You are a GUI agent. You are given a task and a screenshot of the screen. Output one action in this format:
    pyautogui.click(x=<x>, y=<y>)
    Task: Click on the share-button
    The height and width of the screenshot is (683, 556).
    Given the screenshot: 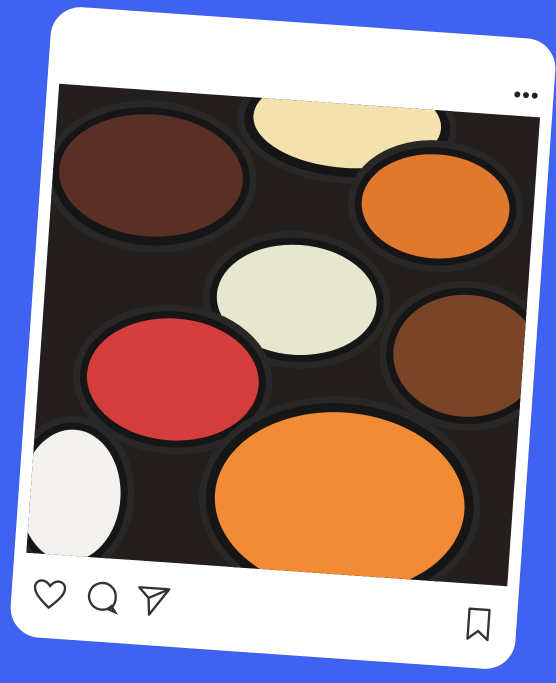 What is the action you would take?
    pyautogui.click(x=153, y=601)
    